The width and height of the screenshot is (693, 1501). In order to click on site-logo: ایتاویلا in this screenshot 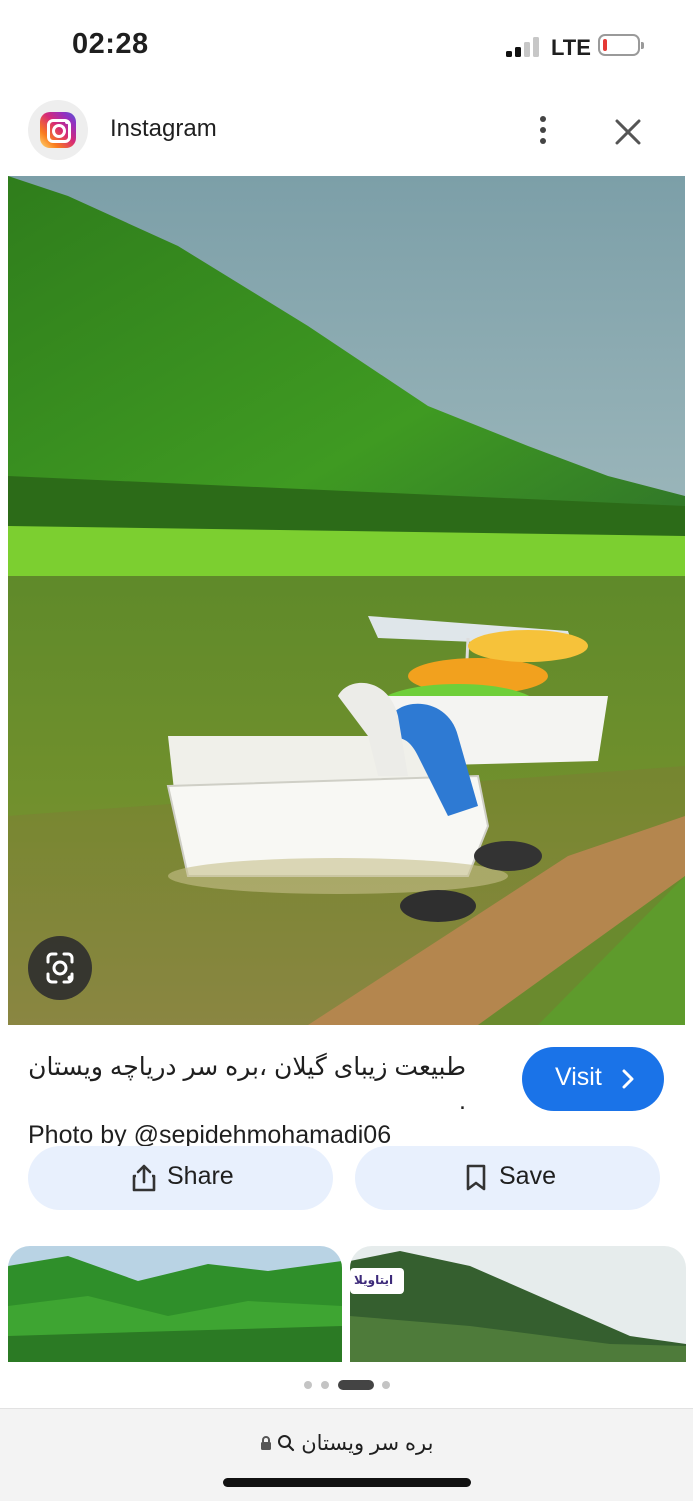, I will do `click(377, 1281)`.